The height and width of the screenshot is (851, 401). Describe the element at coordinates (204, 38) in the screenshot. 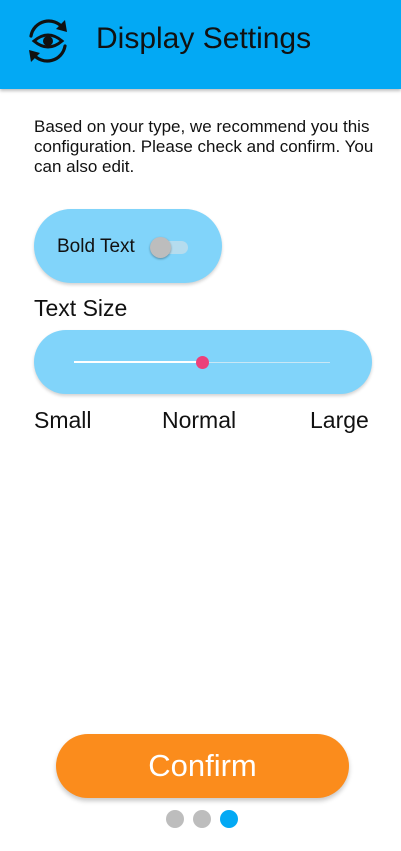

I see `page-title: Display Settings` at that location.